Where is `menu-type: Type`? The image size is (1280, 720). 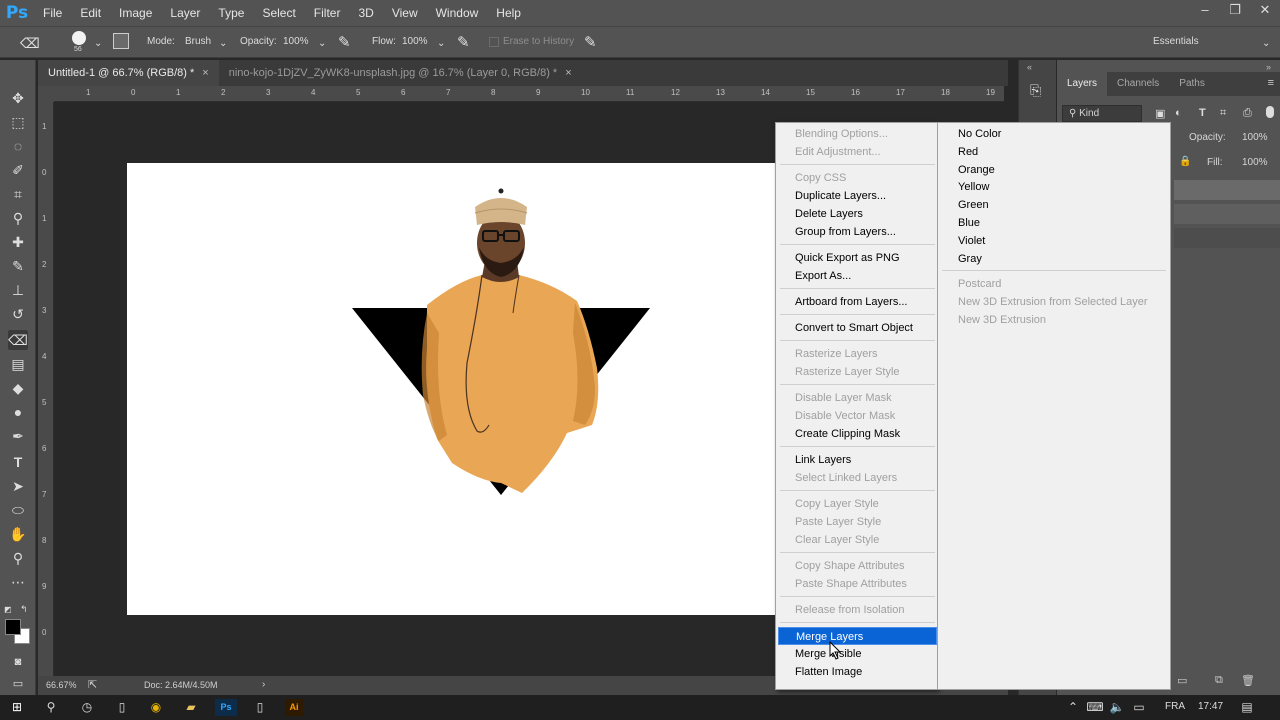 menu-type: Type is located at coordinates (231, 13).